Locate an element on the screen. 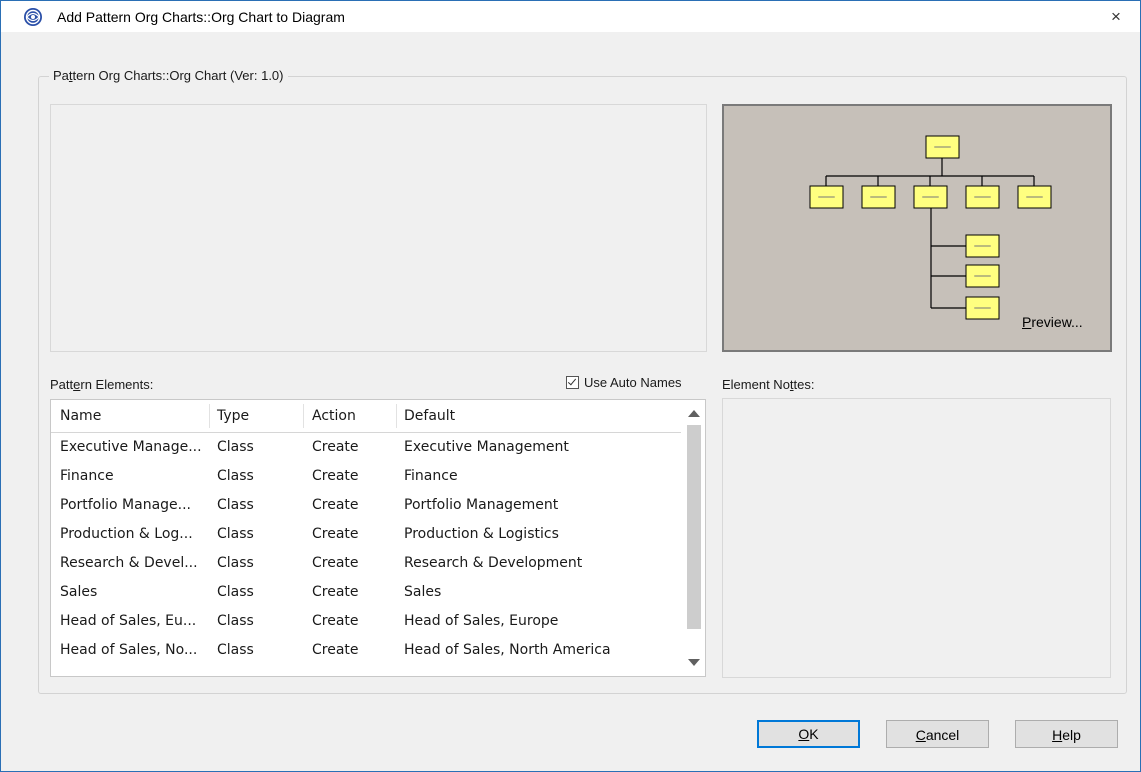 This screenshot has width=1141, height=772. pattern-group-label: Pattern Org Charts::Org Chart (Ver: 1.0) is located at coordinates (168, 75).